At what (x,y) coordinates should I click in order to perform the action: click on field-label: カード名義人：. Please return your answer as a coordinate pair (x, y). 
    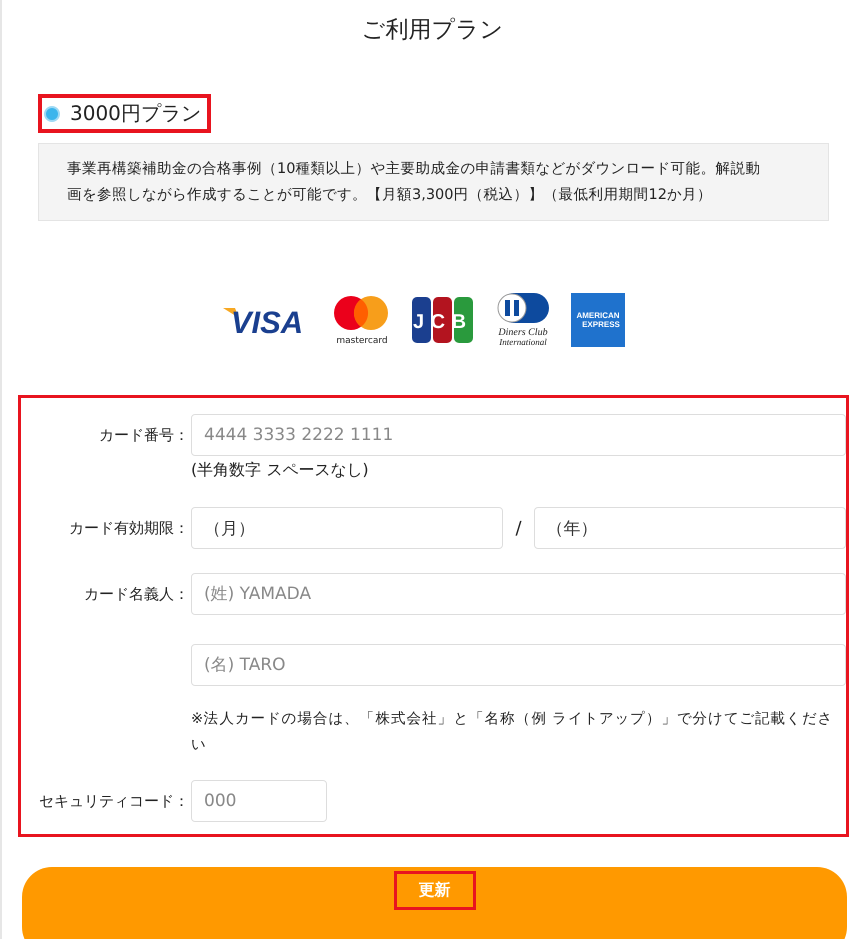
    Looking at the image, I should click on (136, 594).